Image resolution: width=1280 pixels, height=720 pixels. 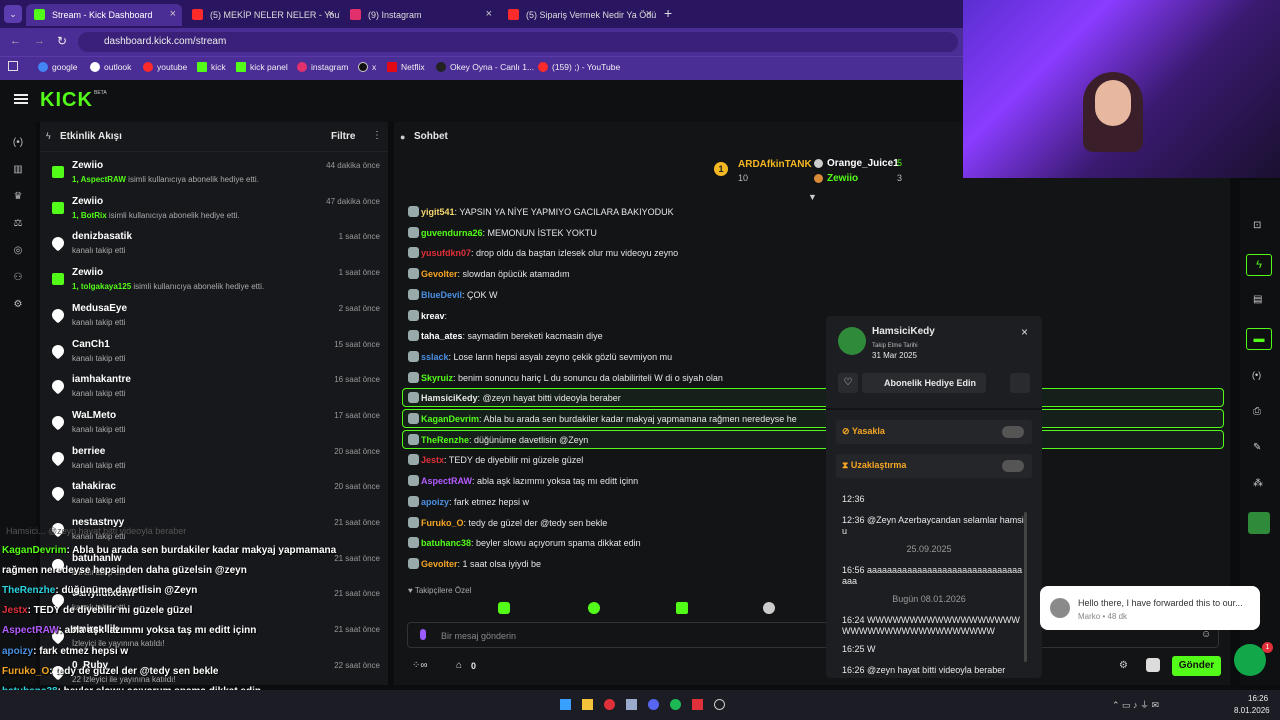 What do you see at coordinates (18, 170) in the screenshot?
I see `chart-icon: ▥` at bounding box center [18, 170].